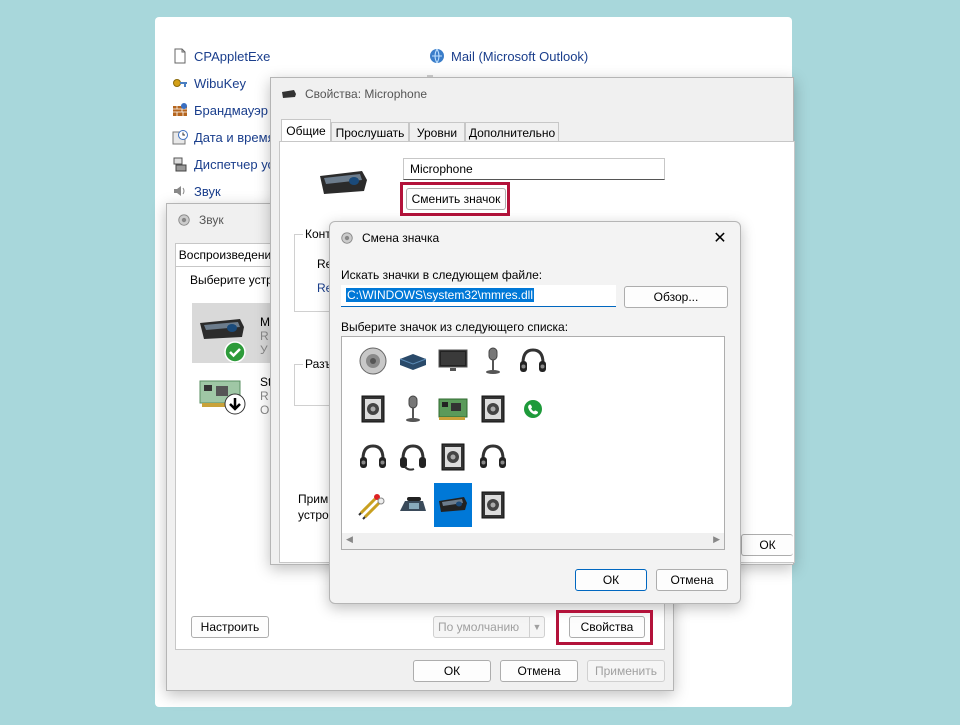 Image resolution: width=960 pixels, height=725 pixels. Describe the element at coordinates (720, 238) in the screenshot. I see `close-icon: ✕` at that location.